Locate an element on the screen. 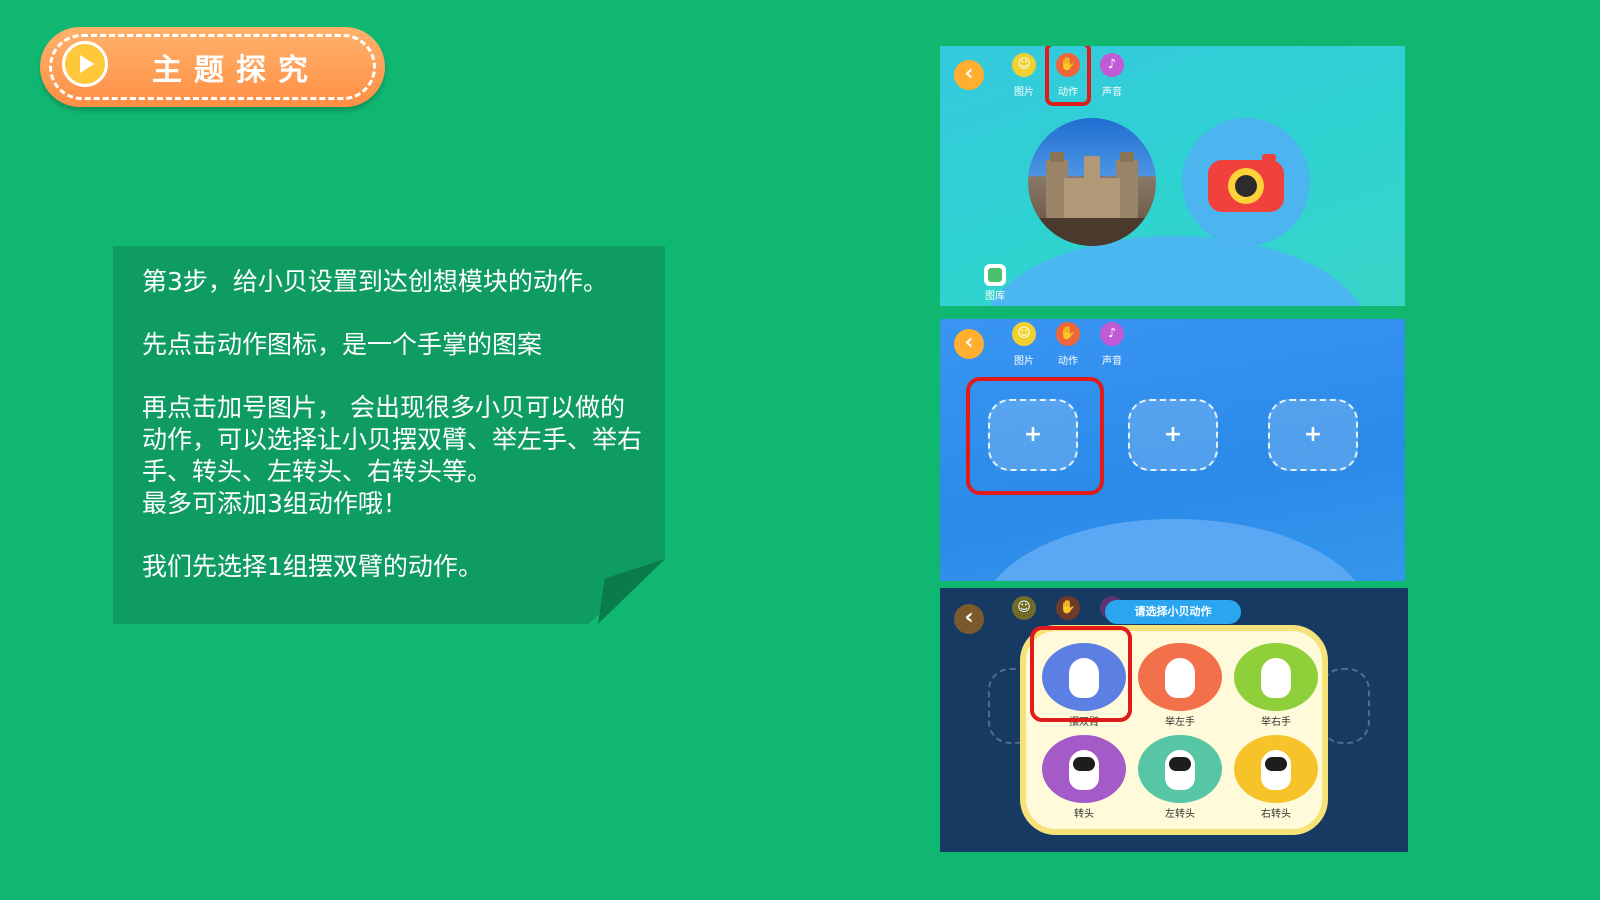  action-raise-right-hand is located at coordinates (1276, 677).